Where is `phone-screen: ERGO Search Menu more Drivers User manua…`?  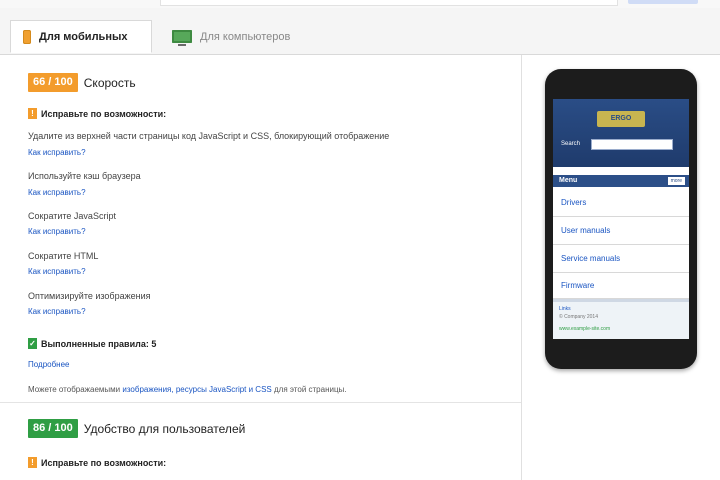
phone-screen: ERGO Search Menu more Drivers User manua… is located at coordinates (621, 219).